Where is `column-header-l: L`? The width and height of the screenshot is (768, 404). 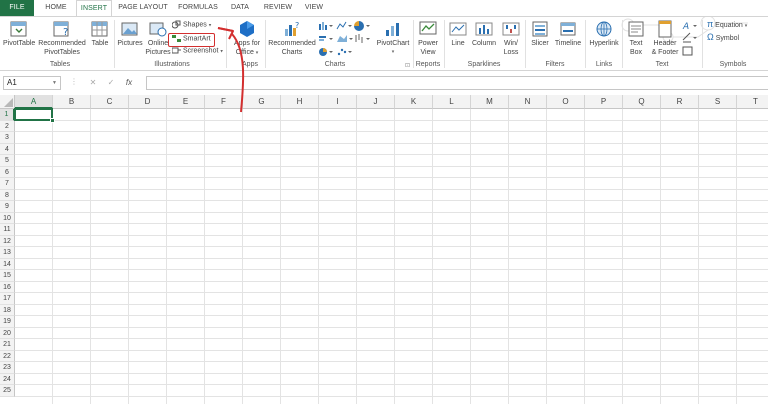
column-header-l: L is located at coordinates (452, 102).